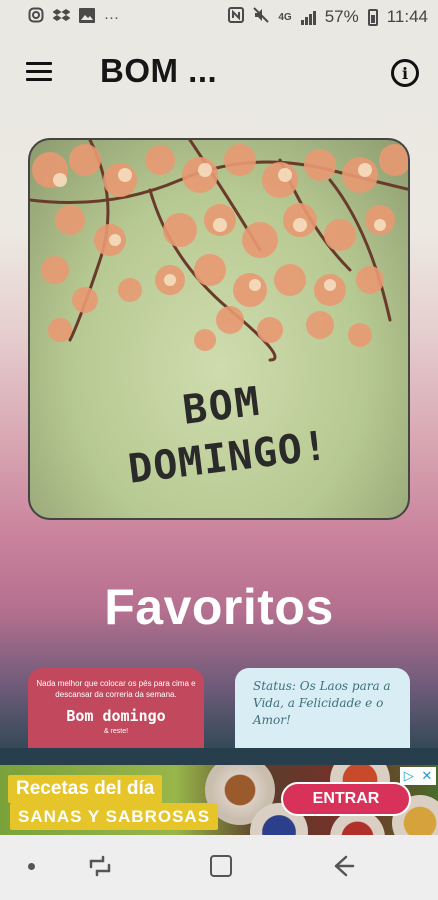 This screenshot has height=900, width=438. Describe the element at coordinates (407, 16) in the screenshot. I see `clock: 11:44` at that location.